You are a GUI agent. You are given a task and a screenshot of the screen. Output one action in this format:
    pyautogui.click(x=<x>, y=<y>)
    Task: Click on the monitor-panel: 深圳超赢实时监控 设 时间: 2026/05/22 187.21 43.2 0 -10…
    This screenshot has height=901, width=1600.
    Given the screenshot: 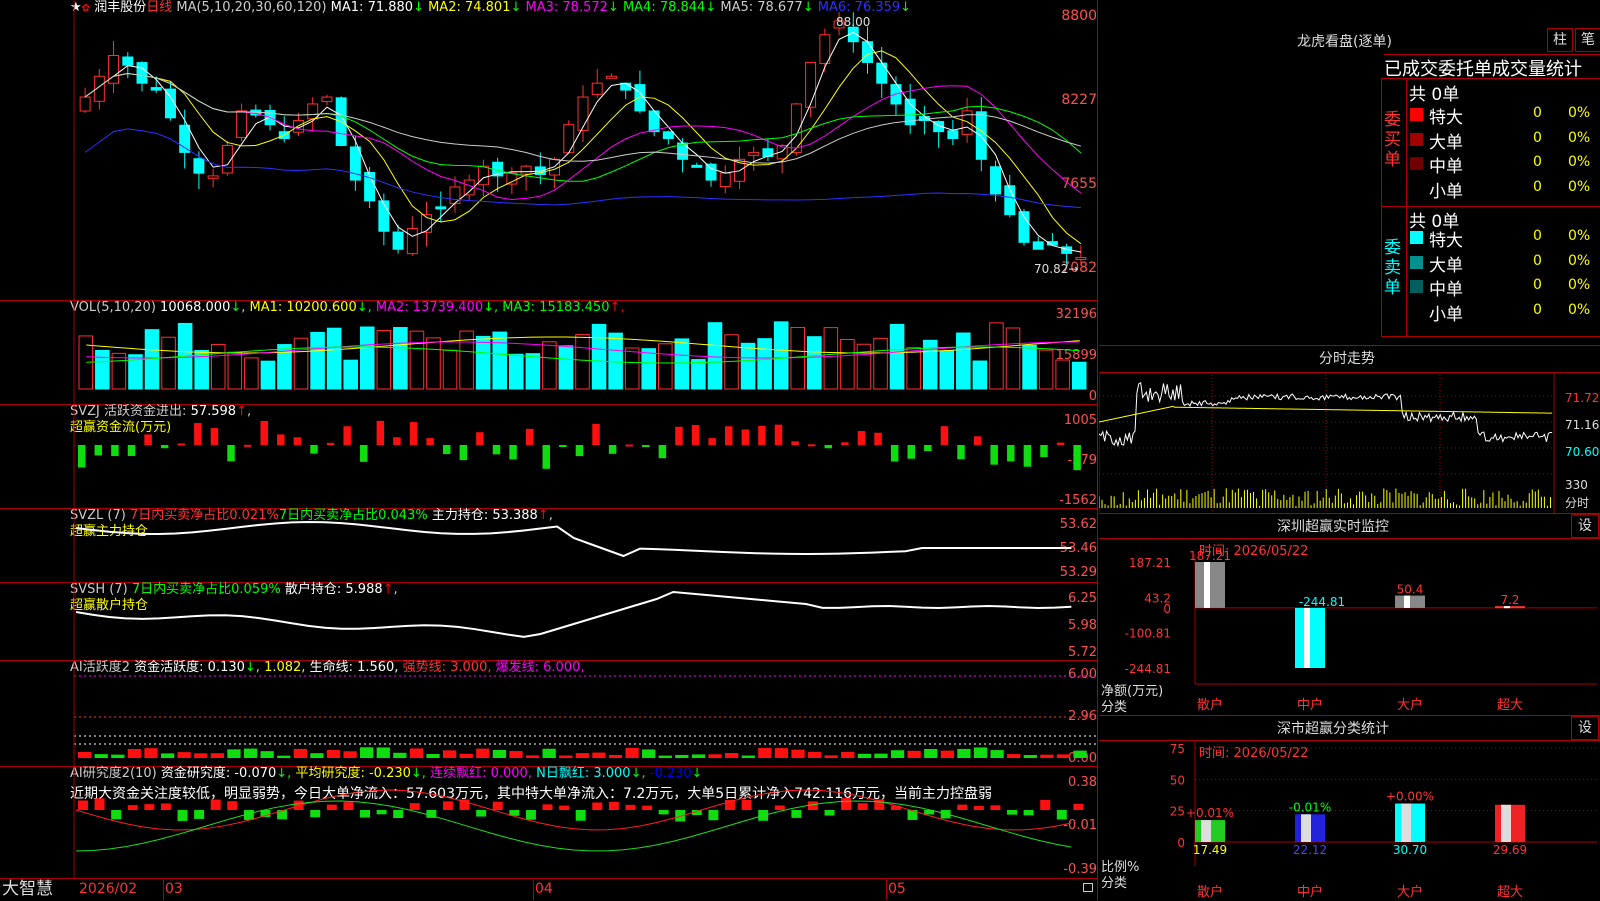 What is the action you would take?
    pyautogui.click(x=1349, y=614)
    